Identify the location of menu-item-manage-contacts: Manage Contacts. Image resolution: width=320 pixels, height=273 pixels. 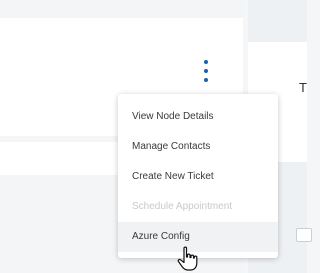
(198, 147).